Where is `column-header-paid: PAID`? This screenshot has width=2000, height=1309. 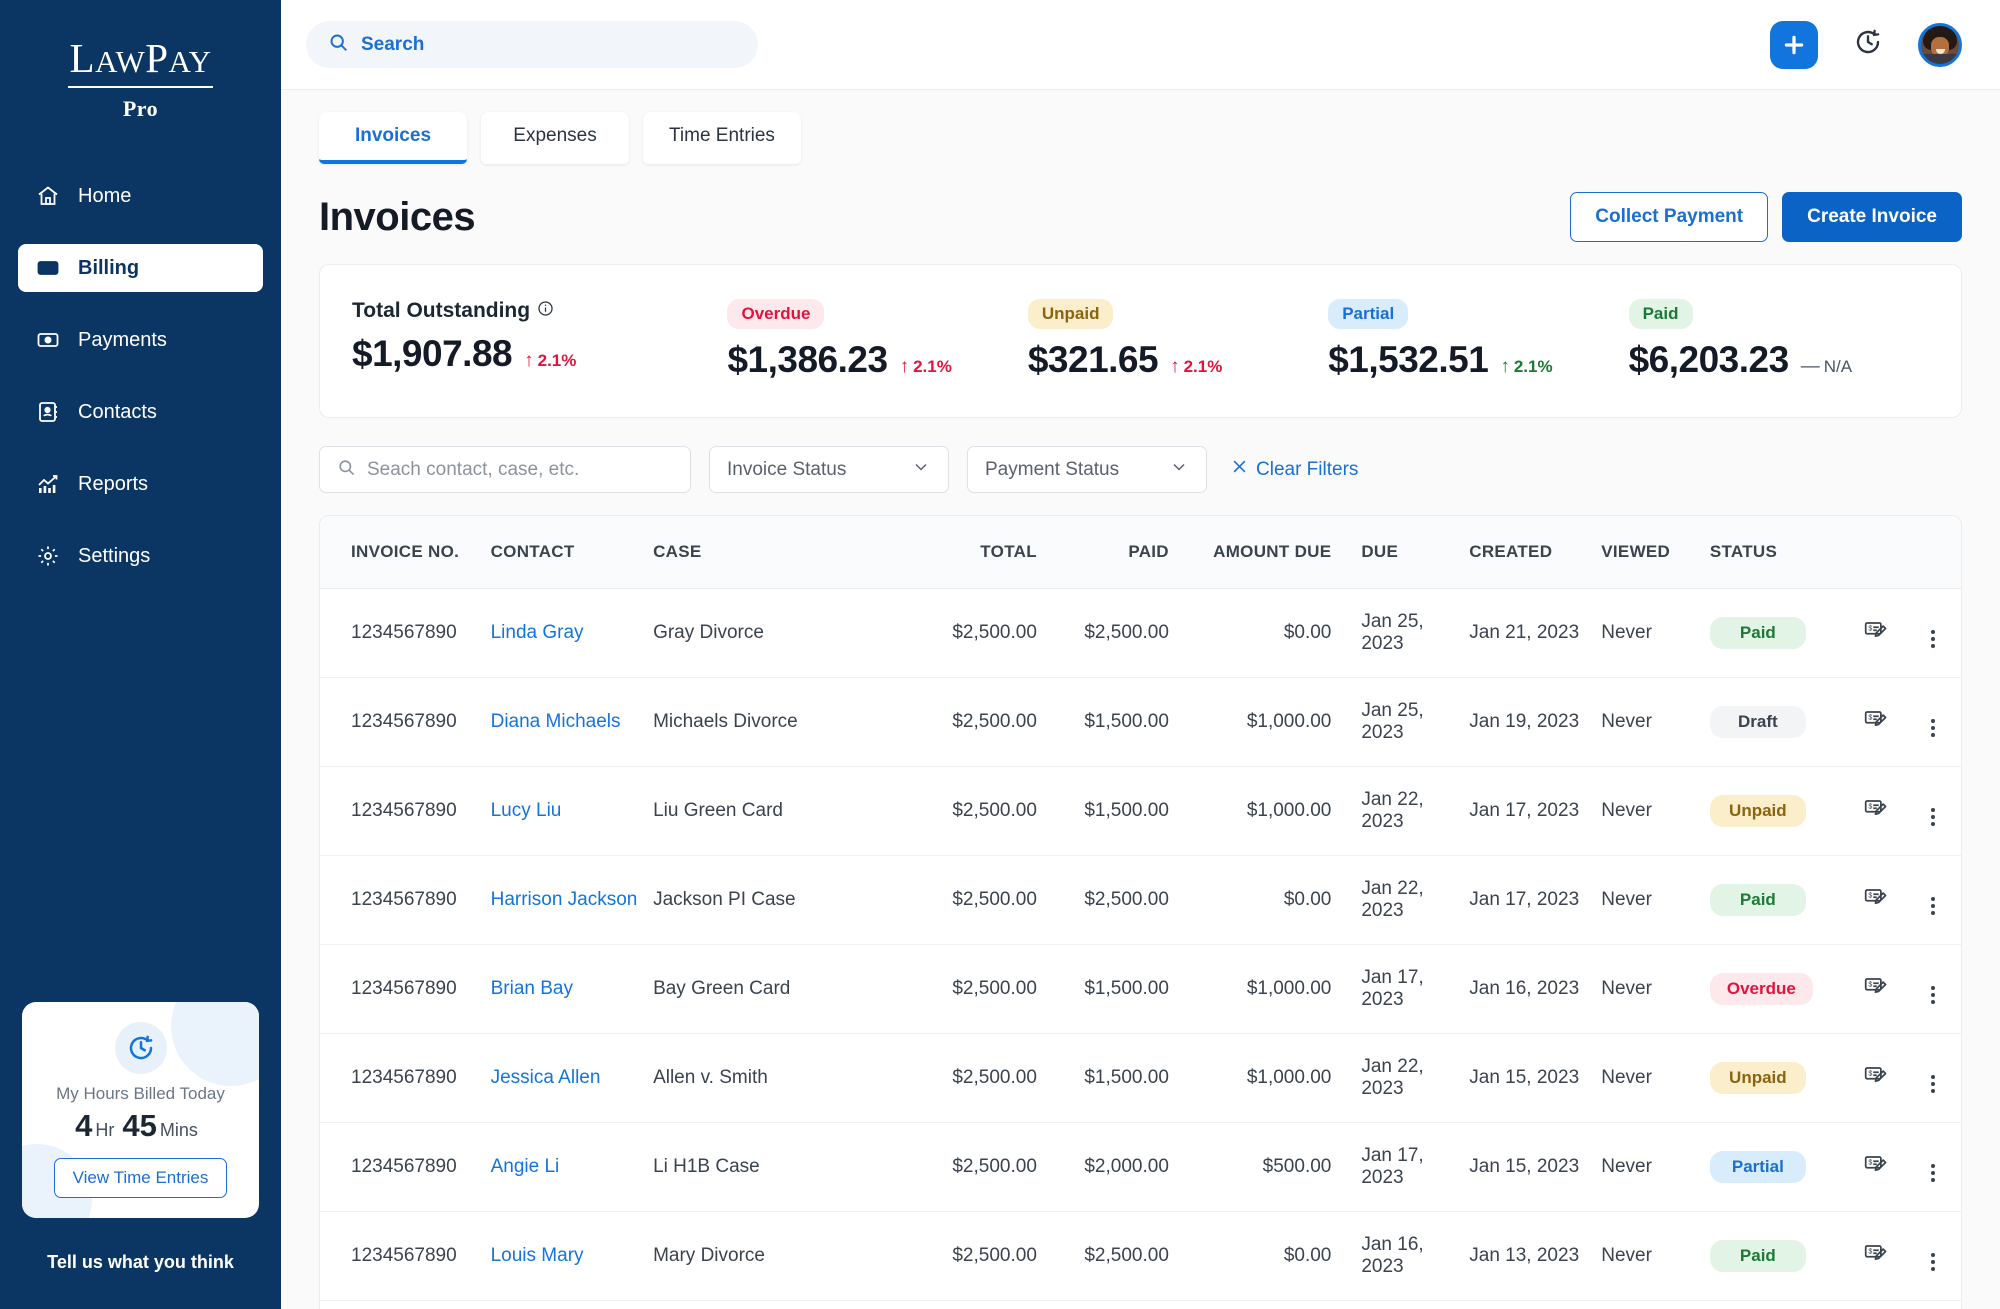 column-header-paid: PAID is located at coordinates (1102, 552).